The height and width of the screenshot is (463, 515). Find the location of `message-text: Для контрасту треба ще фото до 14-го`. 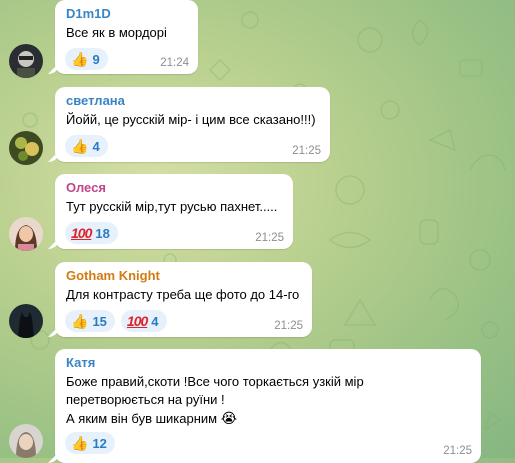

message-text: Для контрасту треба ще фото до 14-го is located at coordinates (183, 294).